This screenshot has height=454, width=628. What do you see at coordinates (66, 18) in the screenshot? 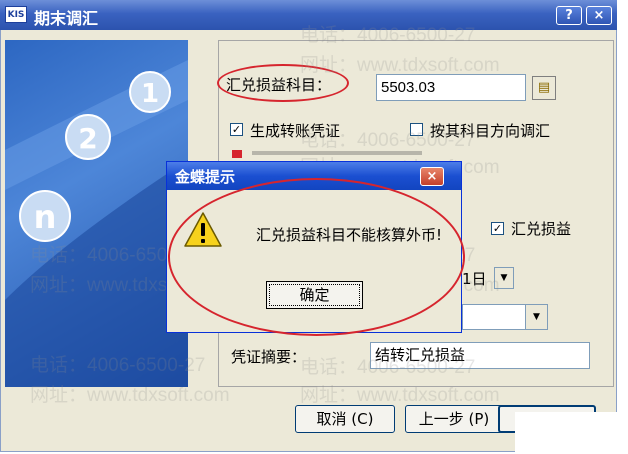
I see `main-window-title: 期末调汇` at bounding box center [66, 18].